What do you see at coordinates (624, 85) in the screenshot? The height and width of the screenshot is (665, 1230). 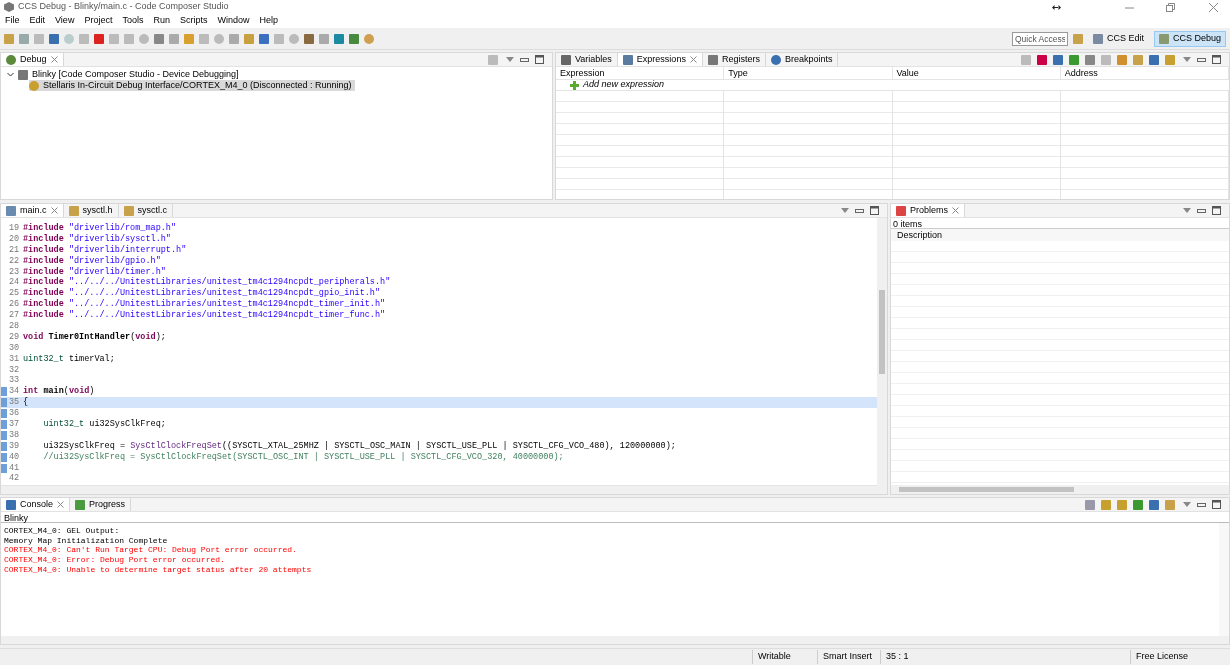 I see `add-expression-row: Add new expression` at bounding box center [624, 85].